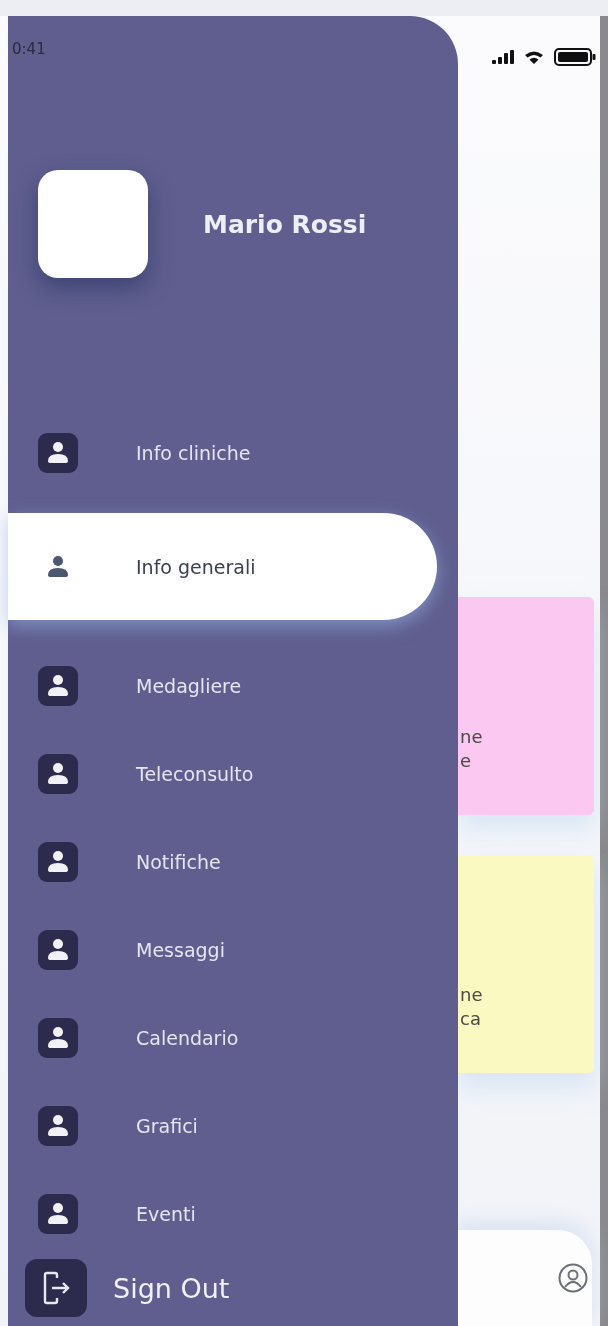  I want to click on menu-item: Messaggi, so click(233, 950).